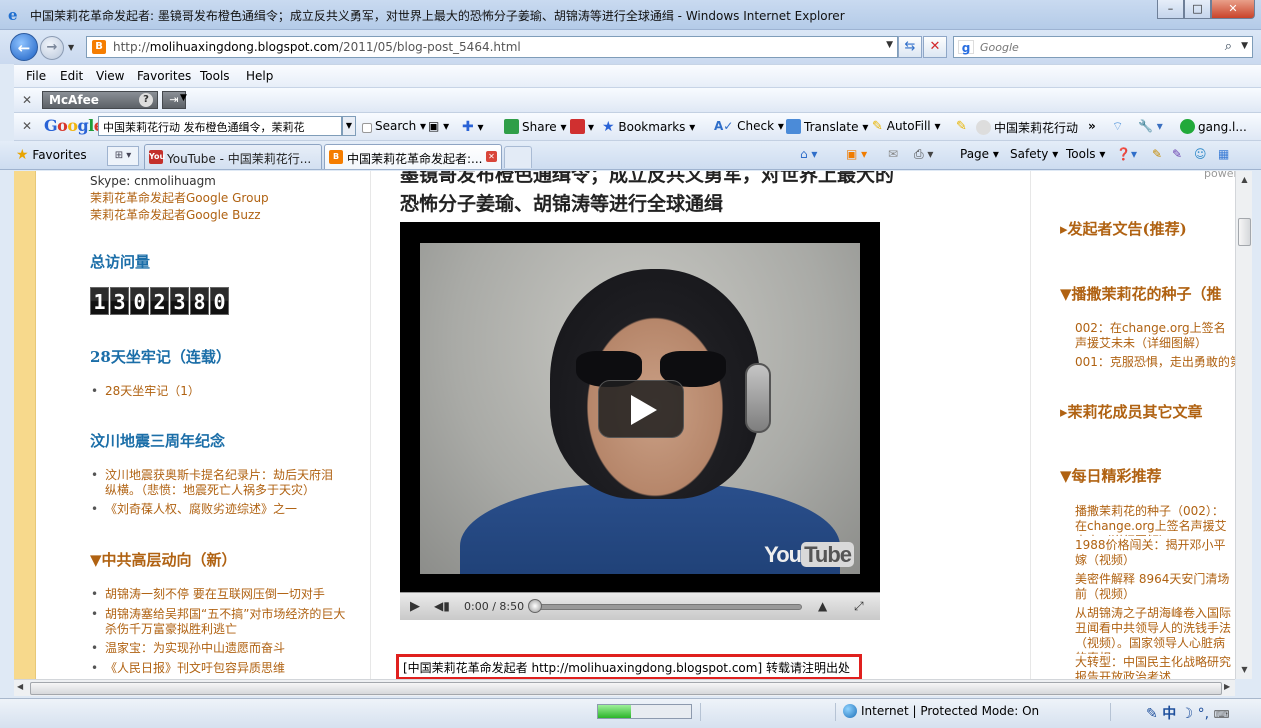 This screenshot has height=728, width=1261. Describe the element at coordinates (1092, 126) in the screenshot. I see `more-chevron-icon: »` at that location.